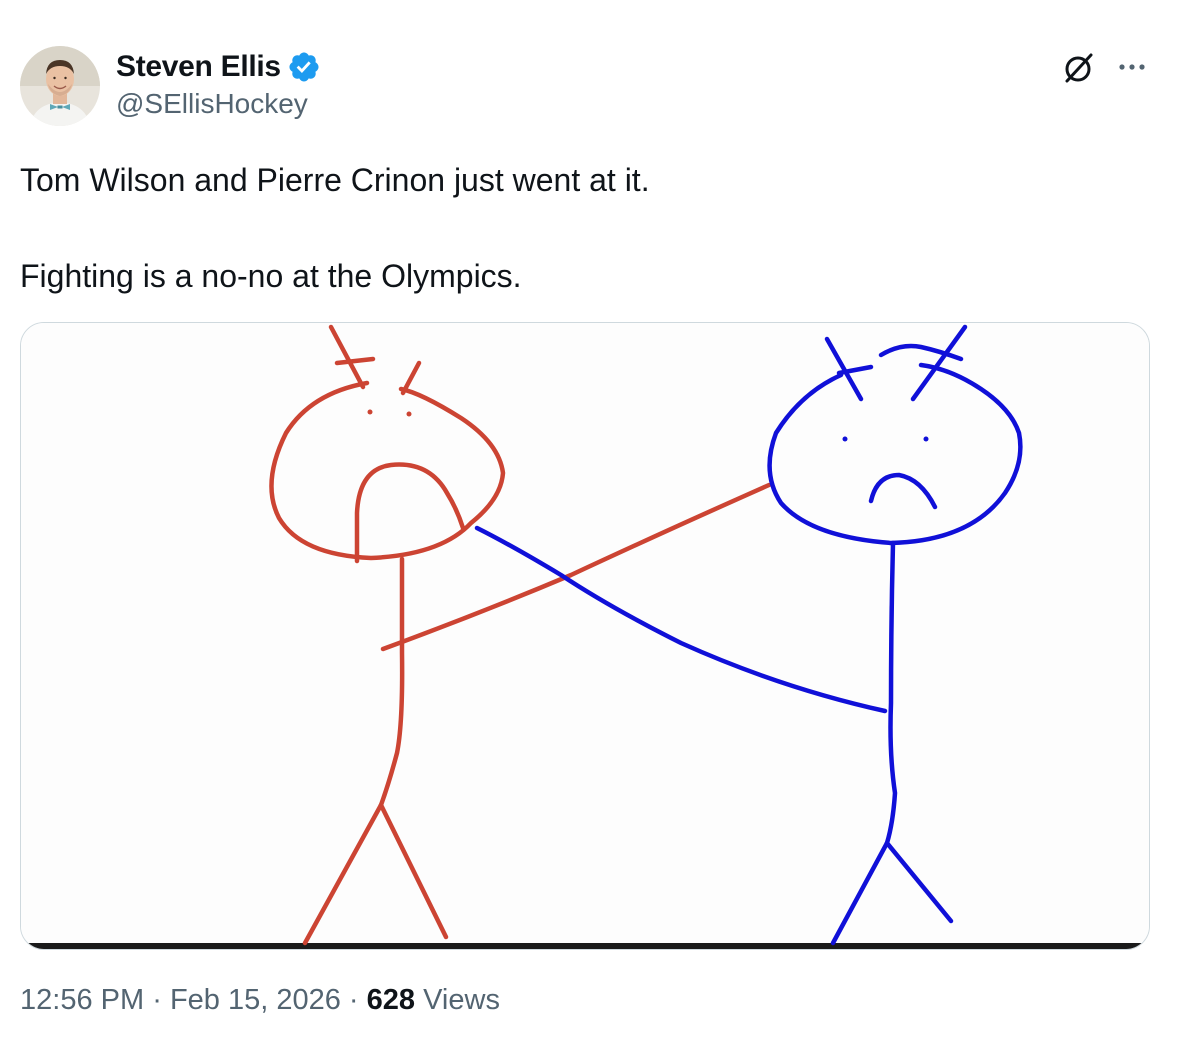  What do you see at coordinates (391, 1000) in the screenshot?
I see `views-count: 628` at bounding box center [391, 1000].